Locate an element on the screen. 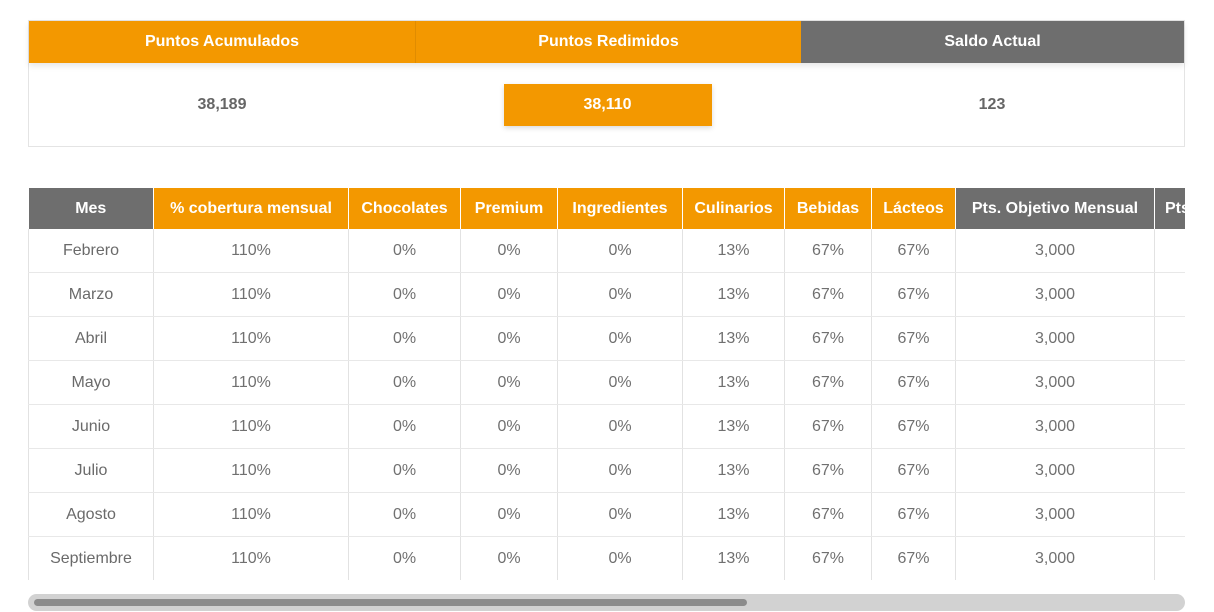  summary-values-row: 38,189 38,110 123 is located at coordinates (606, 105).